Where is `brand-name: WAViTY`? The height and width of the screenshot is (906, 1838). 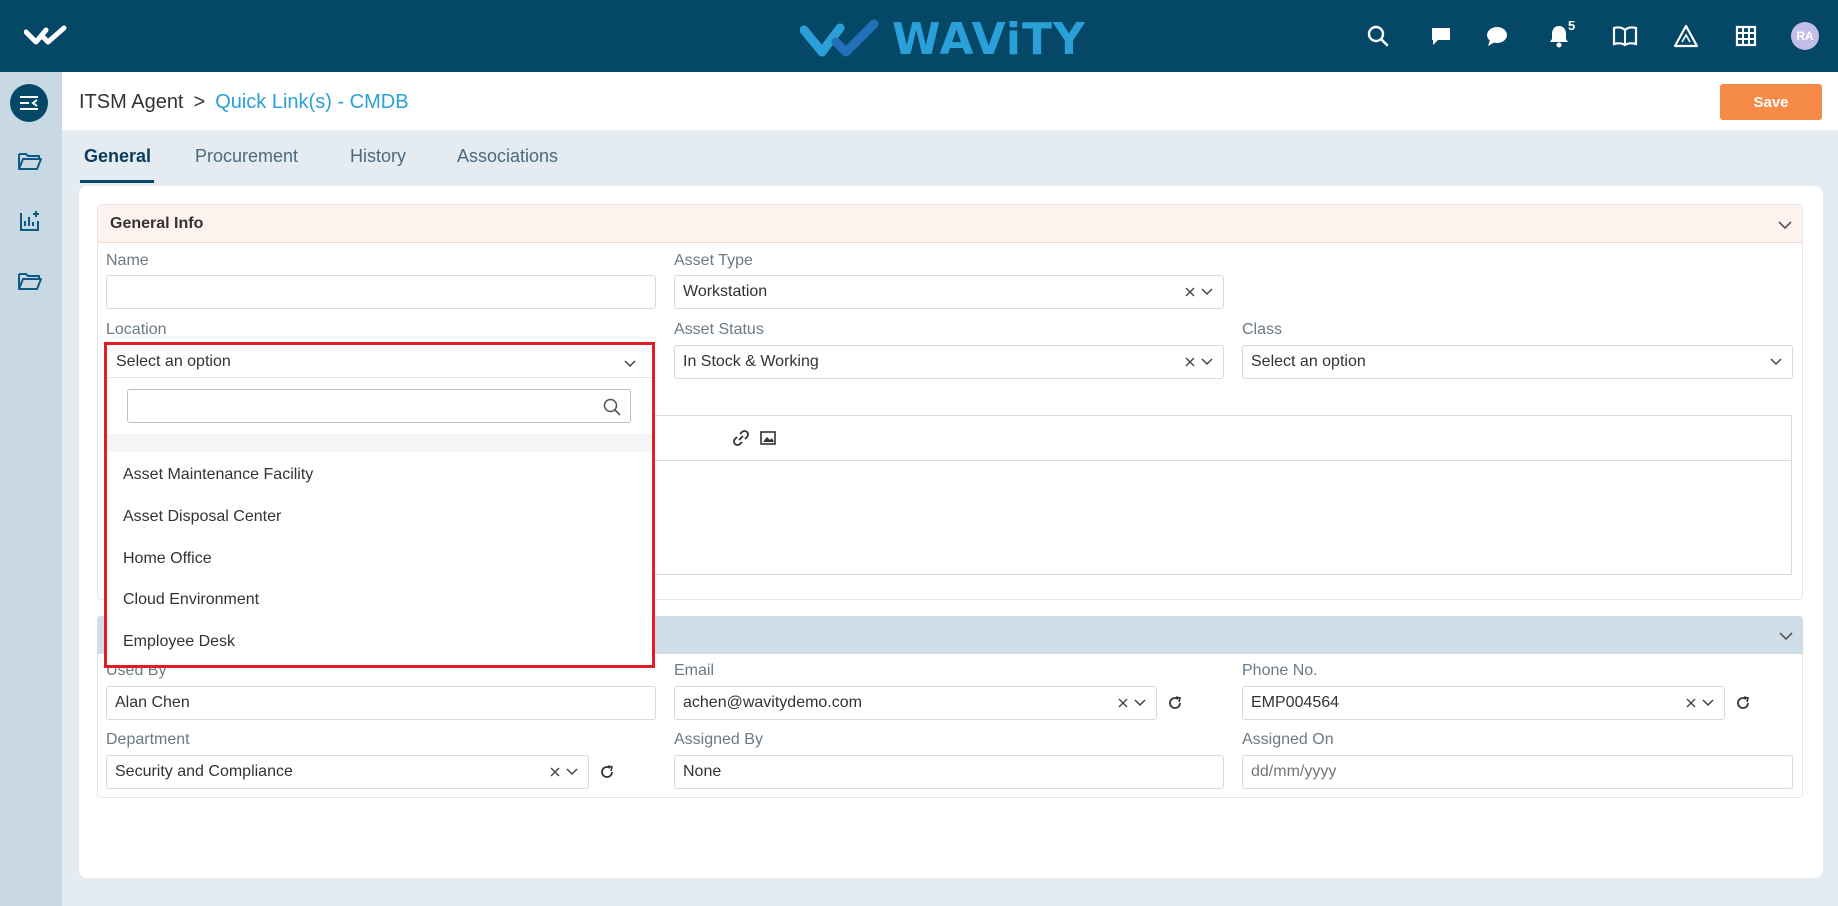 brand-name: WAViTY is located at coordinates (989, 39).